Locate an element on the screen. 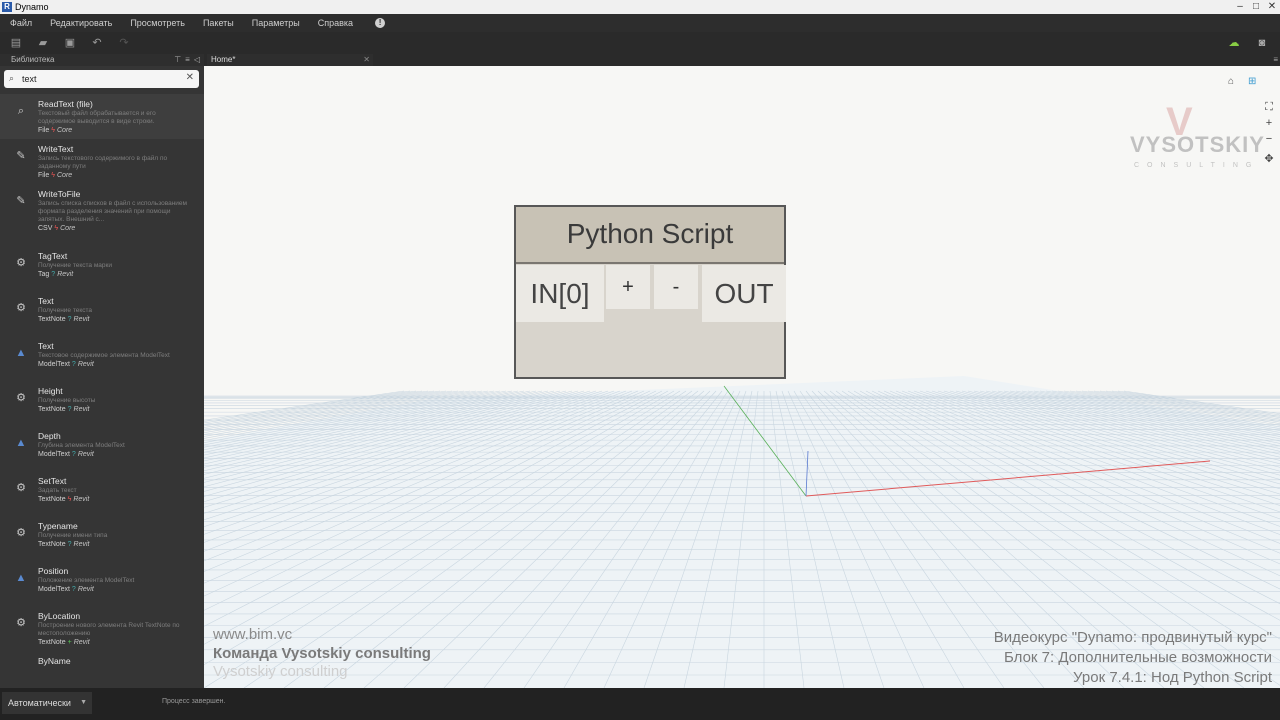  open-file-icon: ▰ is located at coordinates (43, 43).